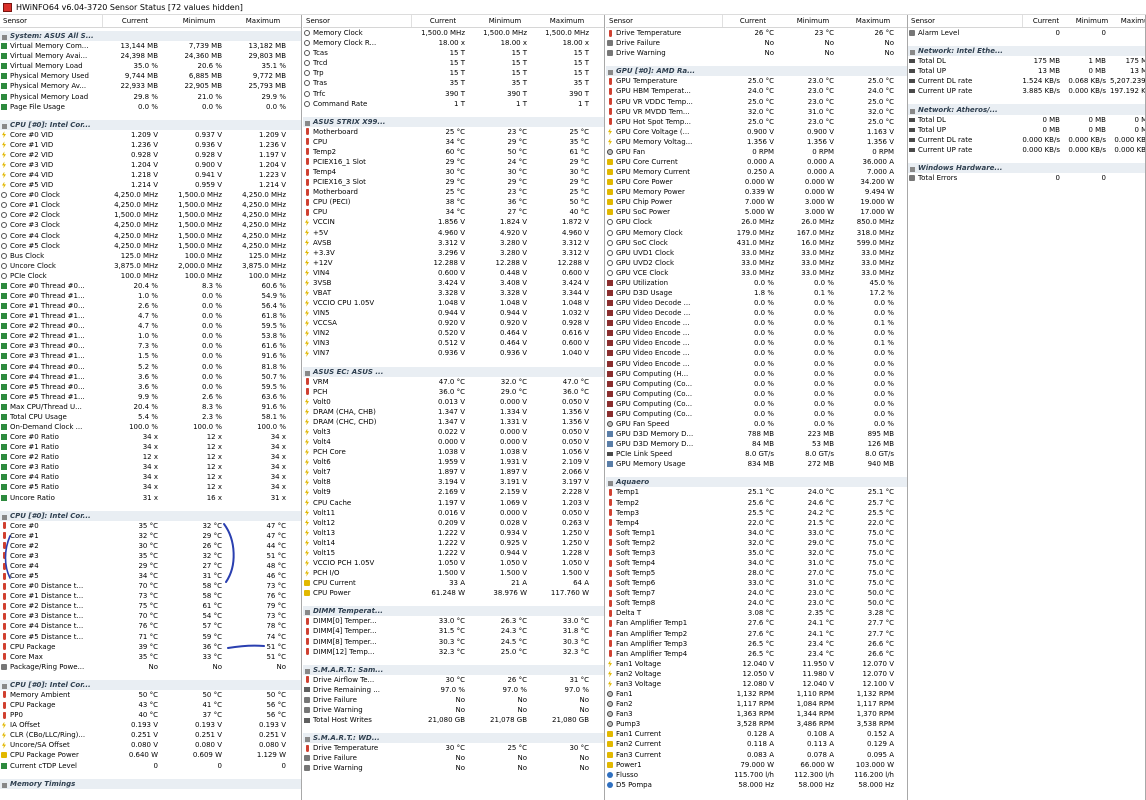 The height and width of the screenshot is (800, 1146). Describe the element at coordinates (756, 182) in the screenshot. I see `sensor-row: GPU Core Power 0.000 W 0.000 W 34.200 W` at that location.